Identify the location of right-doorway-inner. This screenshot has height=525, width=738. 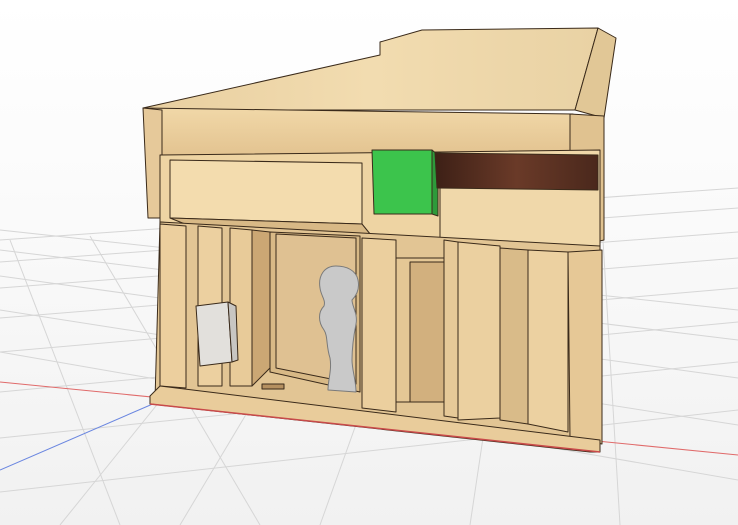
(427, 332).